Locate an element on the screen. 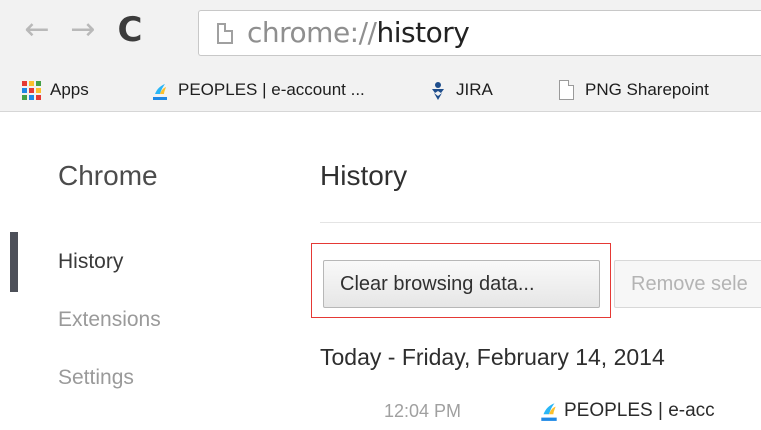 This screenshot has height=430, width=761. bookmark-label: JIRA is located at coordinates (474, 89).